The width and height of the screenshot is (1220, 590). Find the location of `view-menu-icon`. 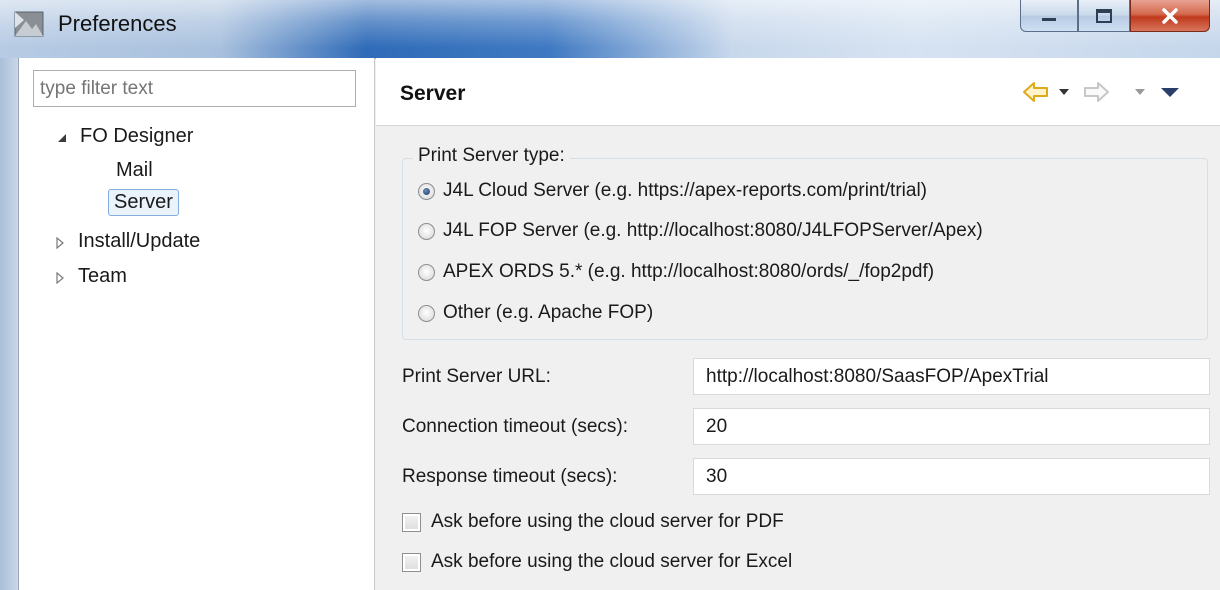

view-menu-icon is located at coordinates (1170, 92).